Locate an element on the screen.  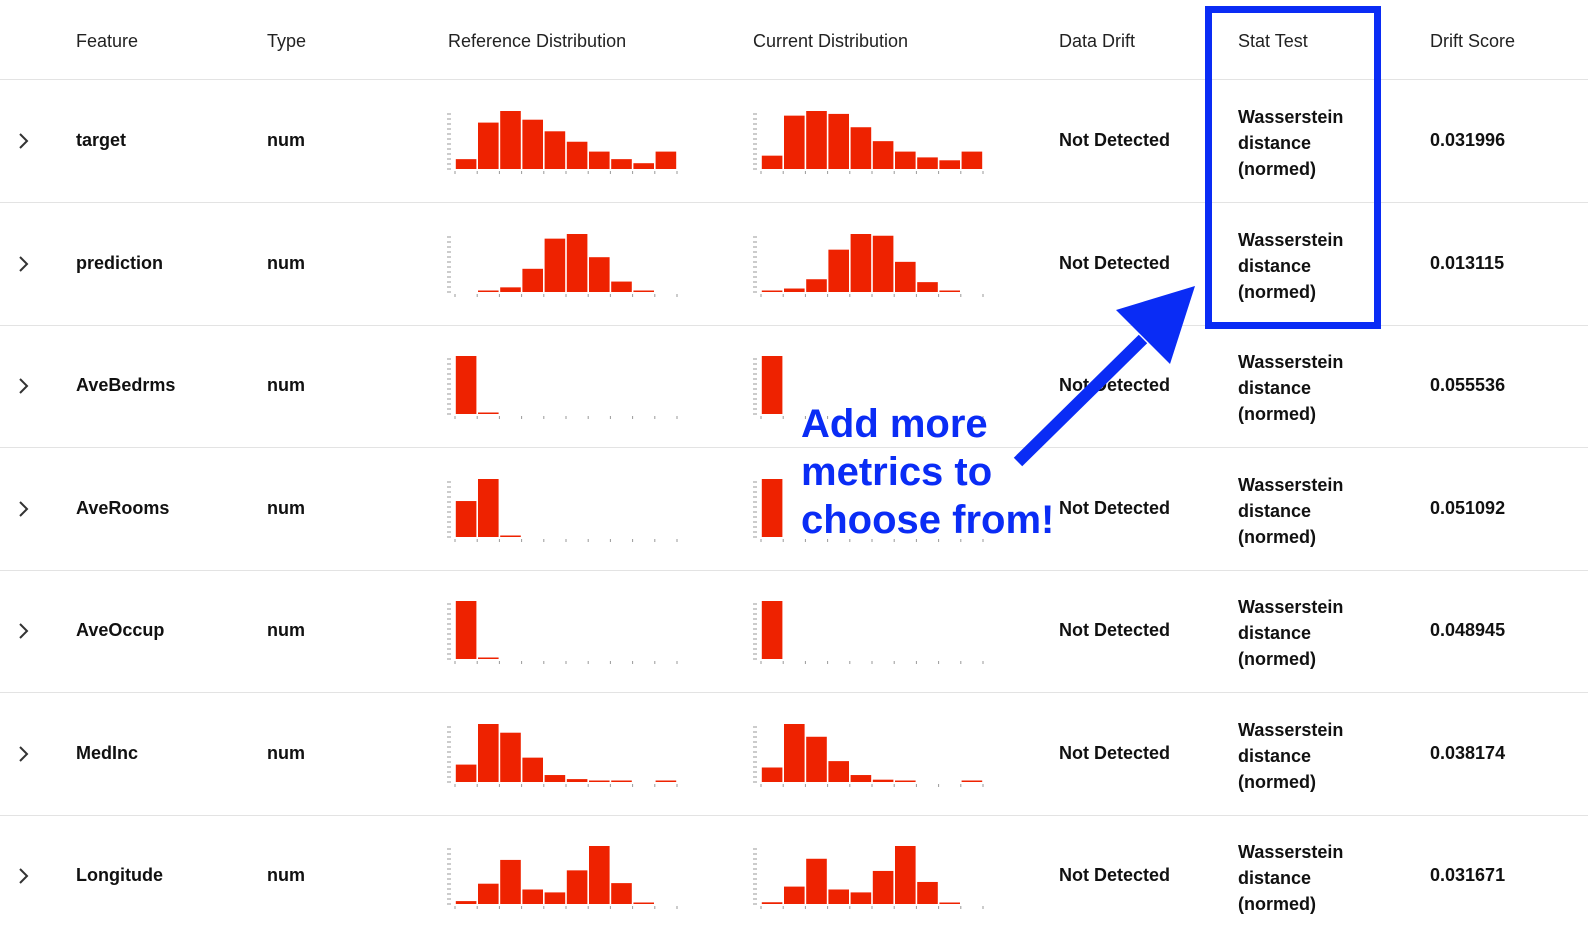
column-header-type: Type is located at coordinates (286, 41).